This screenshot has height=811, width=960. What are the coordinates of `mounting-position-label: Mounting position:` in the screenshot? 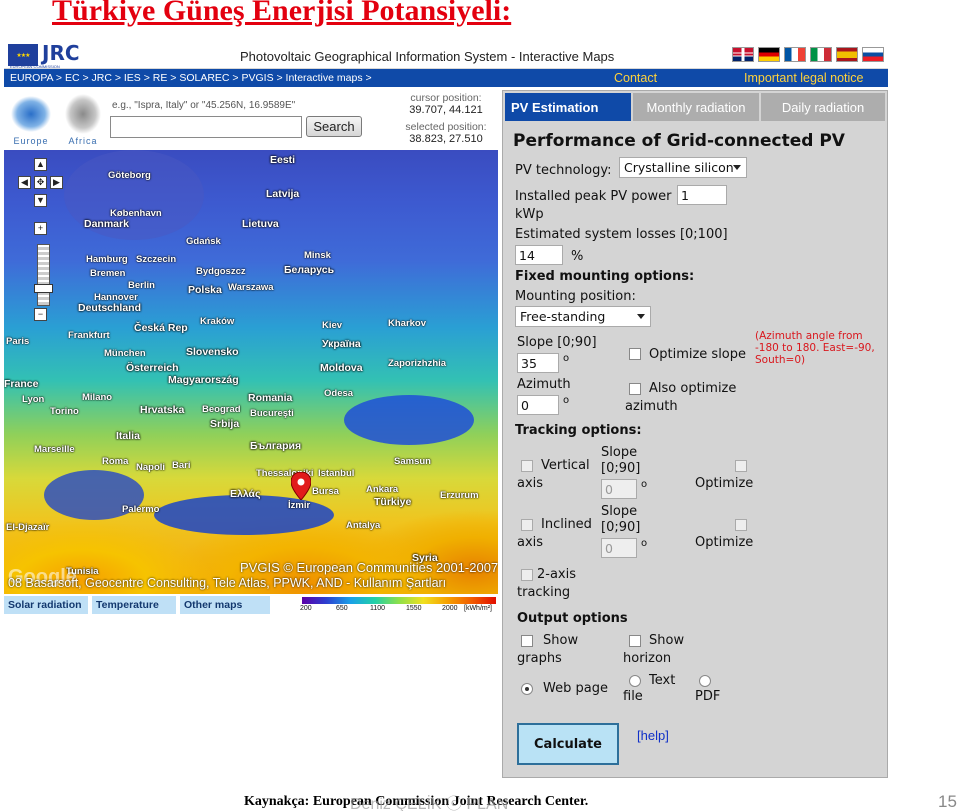 It's located at (575, 296).